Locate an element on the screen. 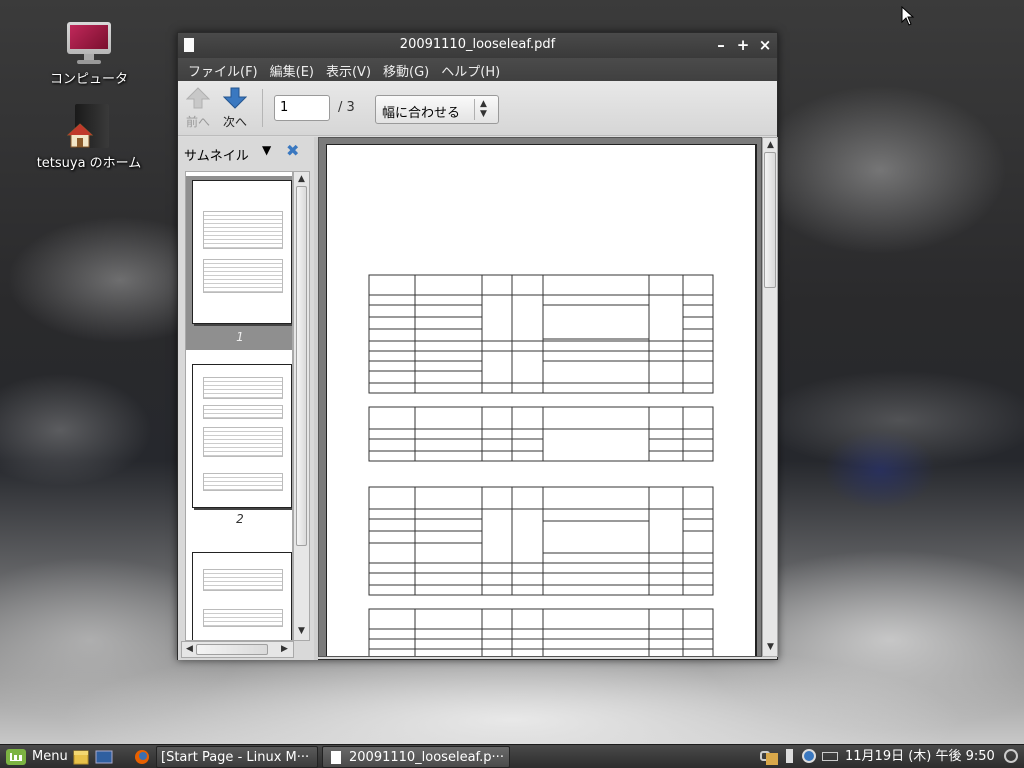 Image resolution: width=1024 pixels, height=768 pixels. menu-help: ヘルプ(H) is located at coordinates (470, 69).